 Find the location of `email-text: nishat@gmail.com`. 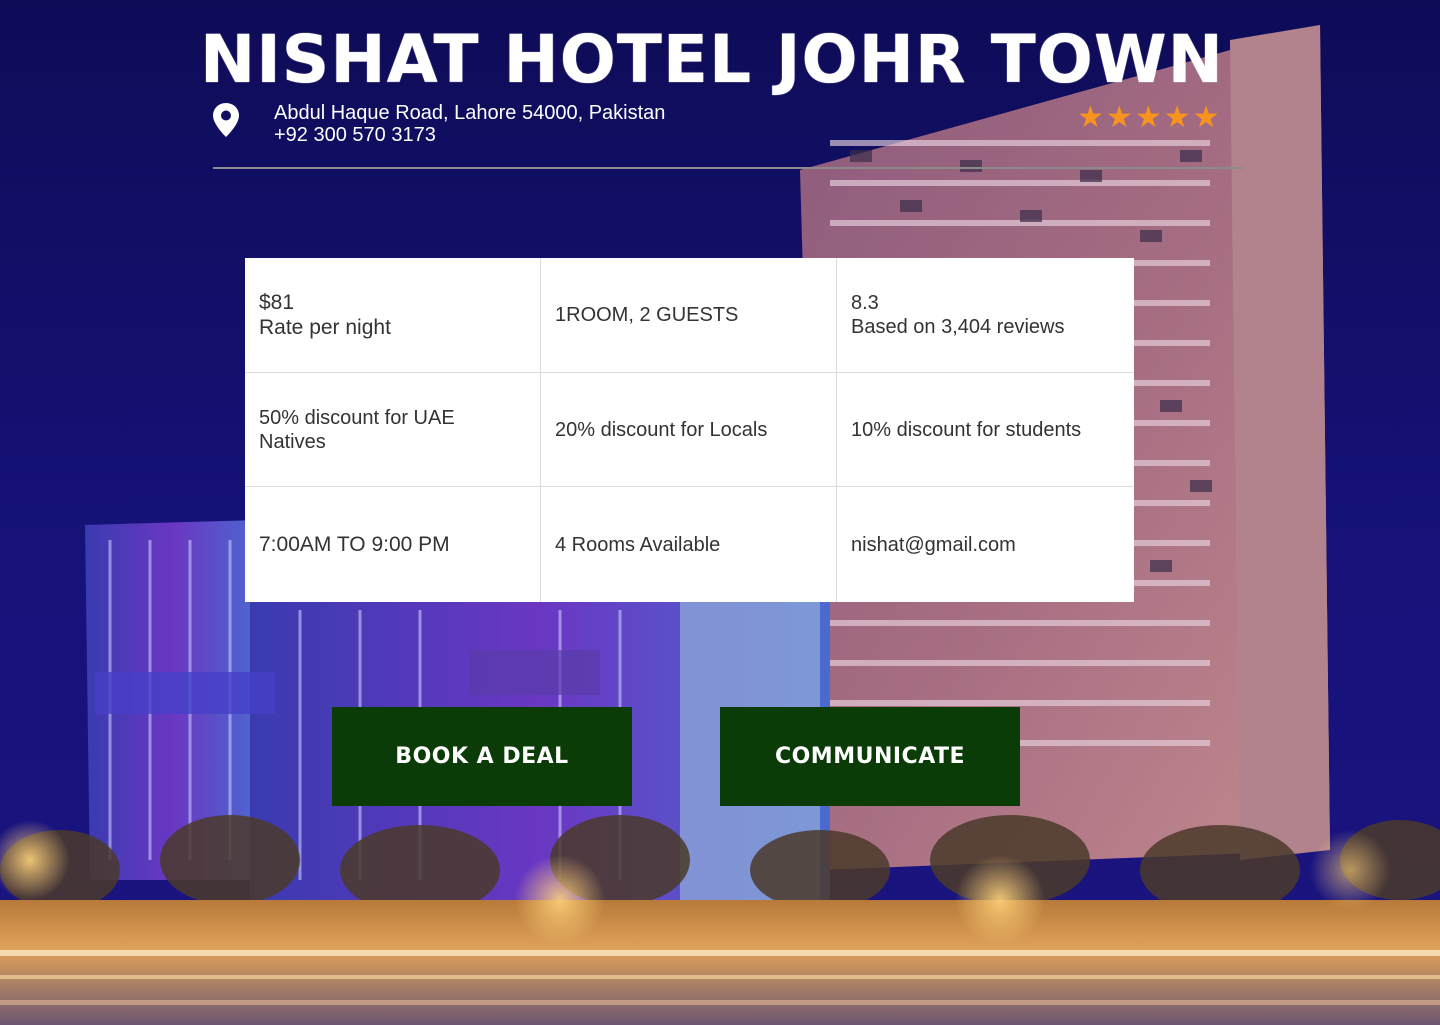

email-text: nishat@gmail.com is located at coordinates (933, 544).